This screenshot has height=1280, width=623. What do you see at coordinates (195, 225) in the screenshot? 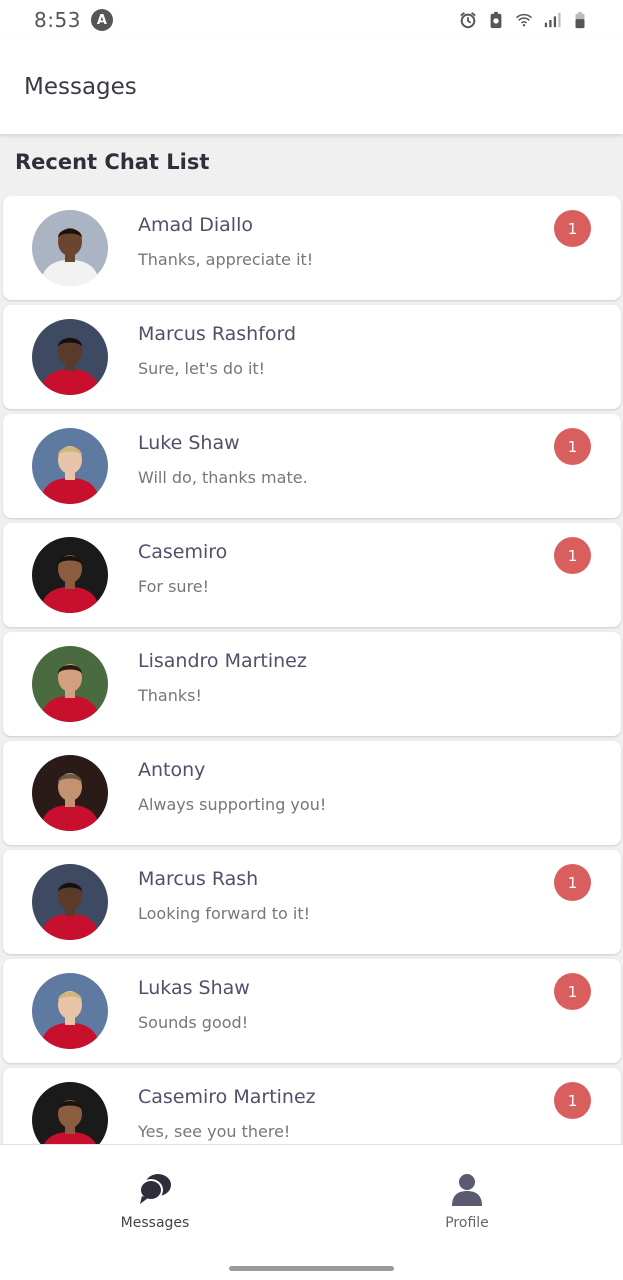
I see `chat-name: Amad Diallo` at bounding box center [195, 225].